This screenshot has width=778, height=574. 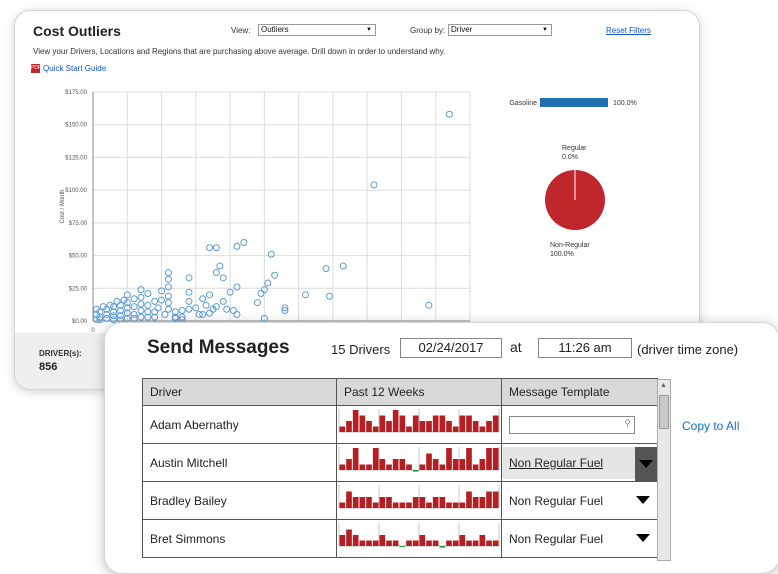 I want to click on scrollbar-thumb, so click(x=664, y=412).